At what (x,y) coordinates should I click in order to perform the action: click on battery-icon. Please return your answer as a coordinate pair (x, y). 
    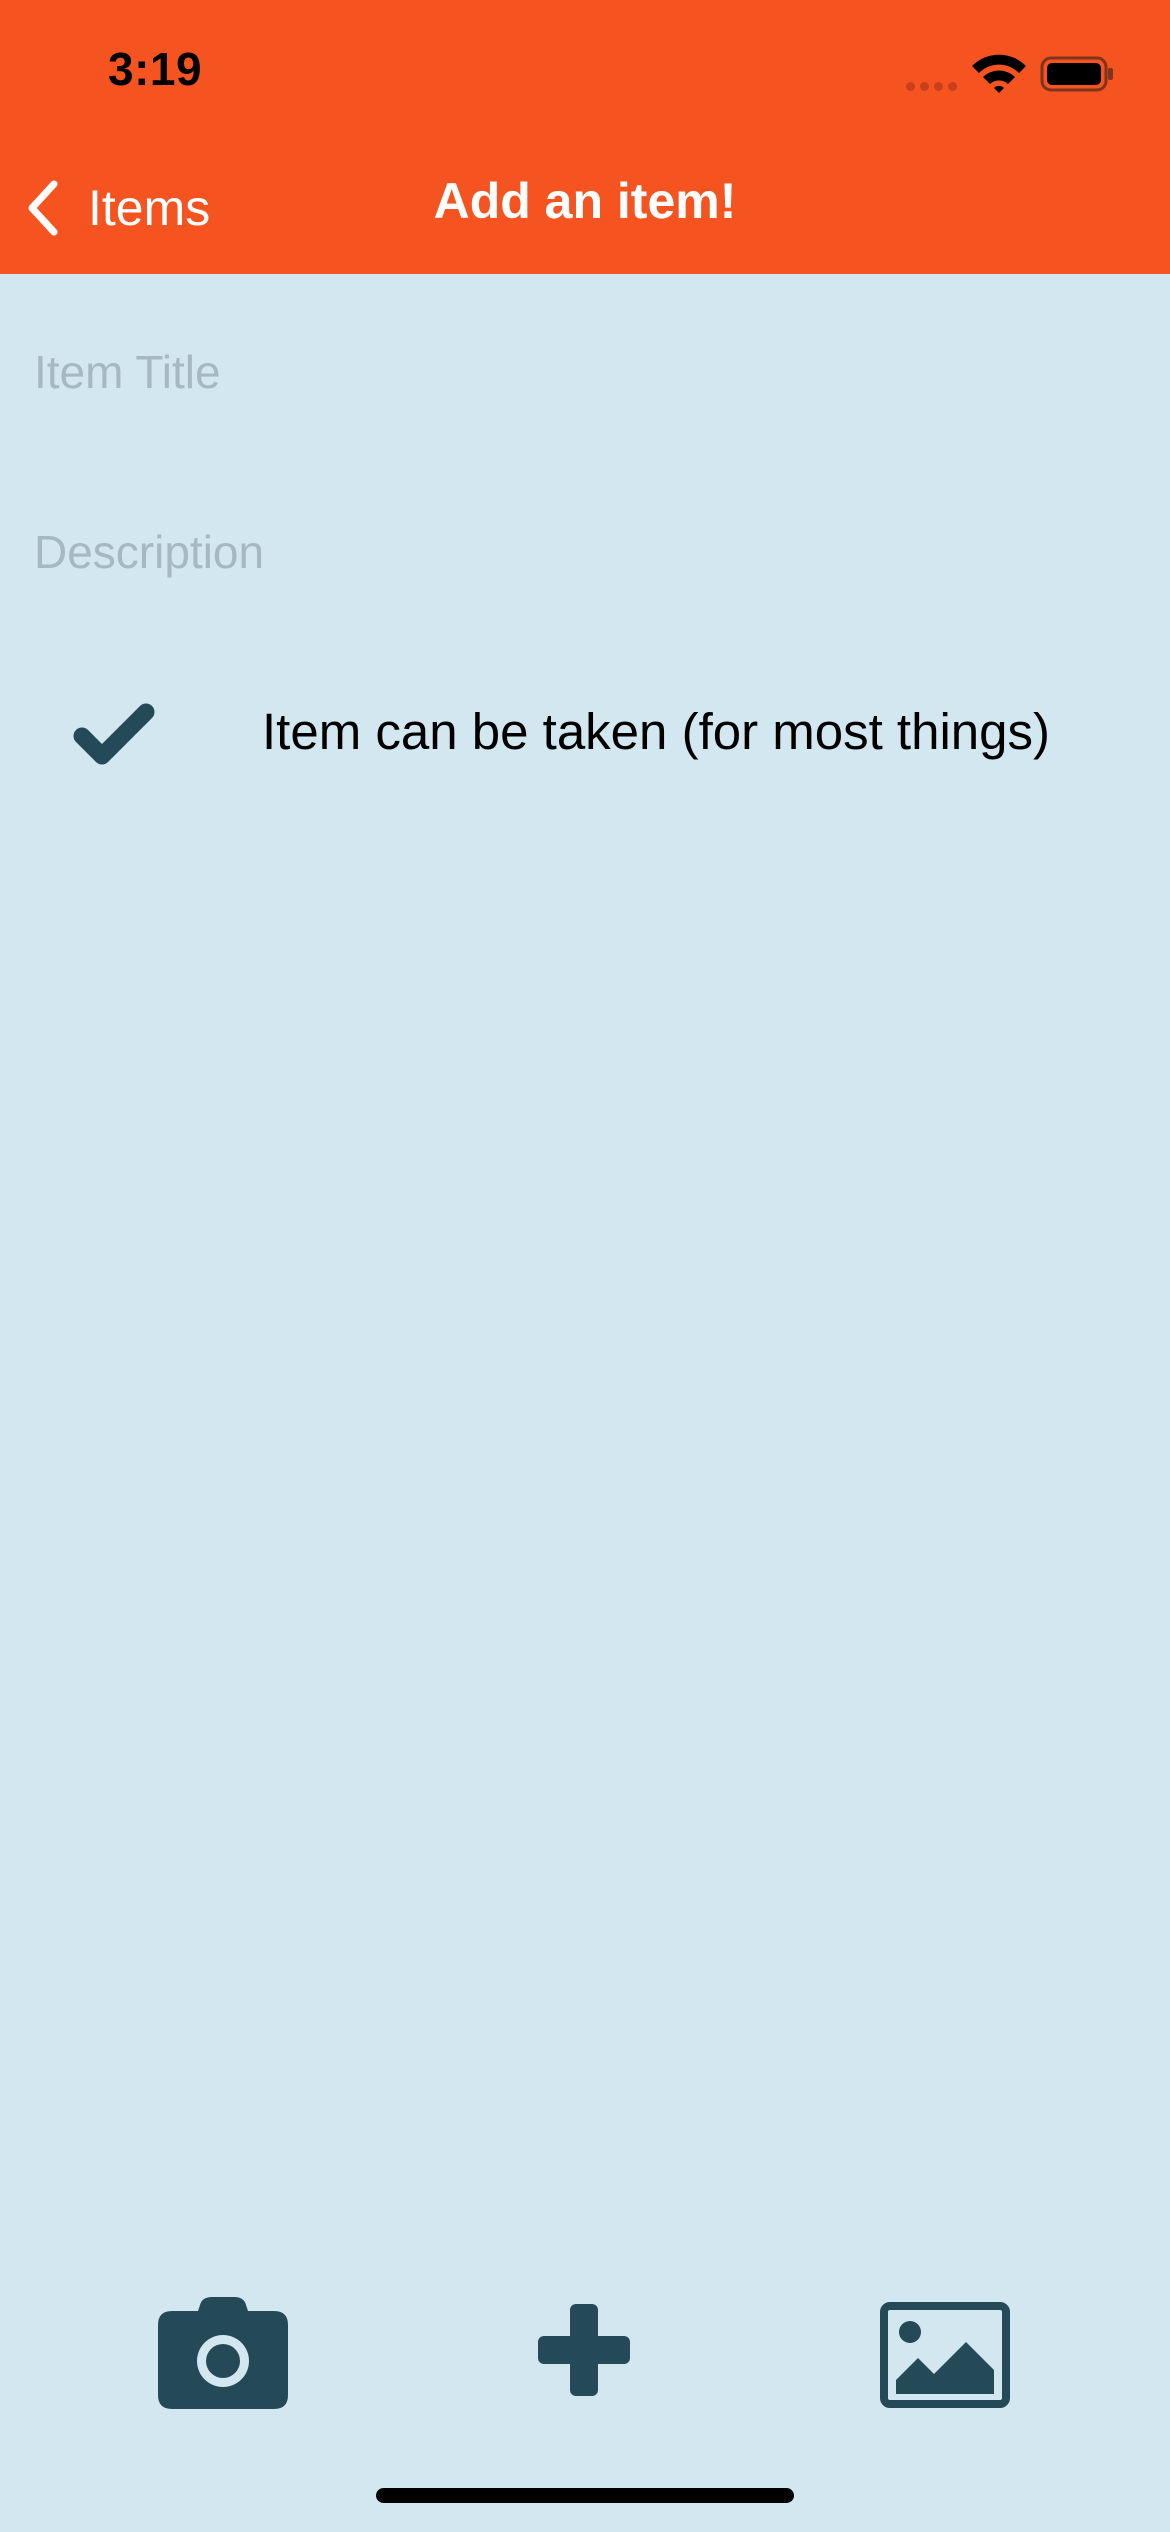
    Looking at the image, I should click on (1076, 74).